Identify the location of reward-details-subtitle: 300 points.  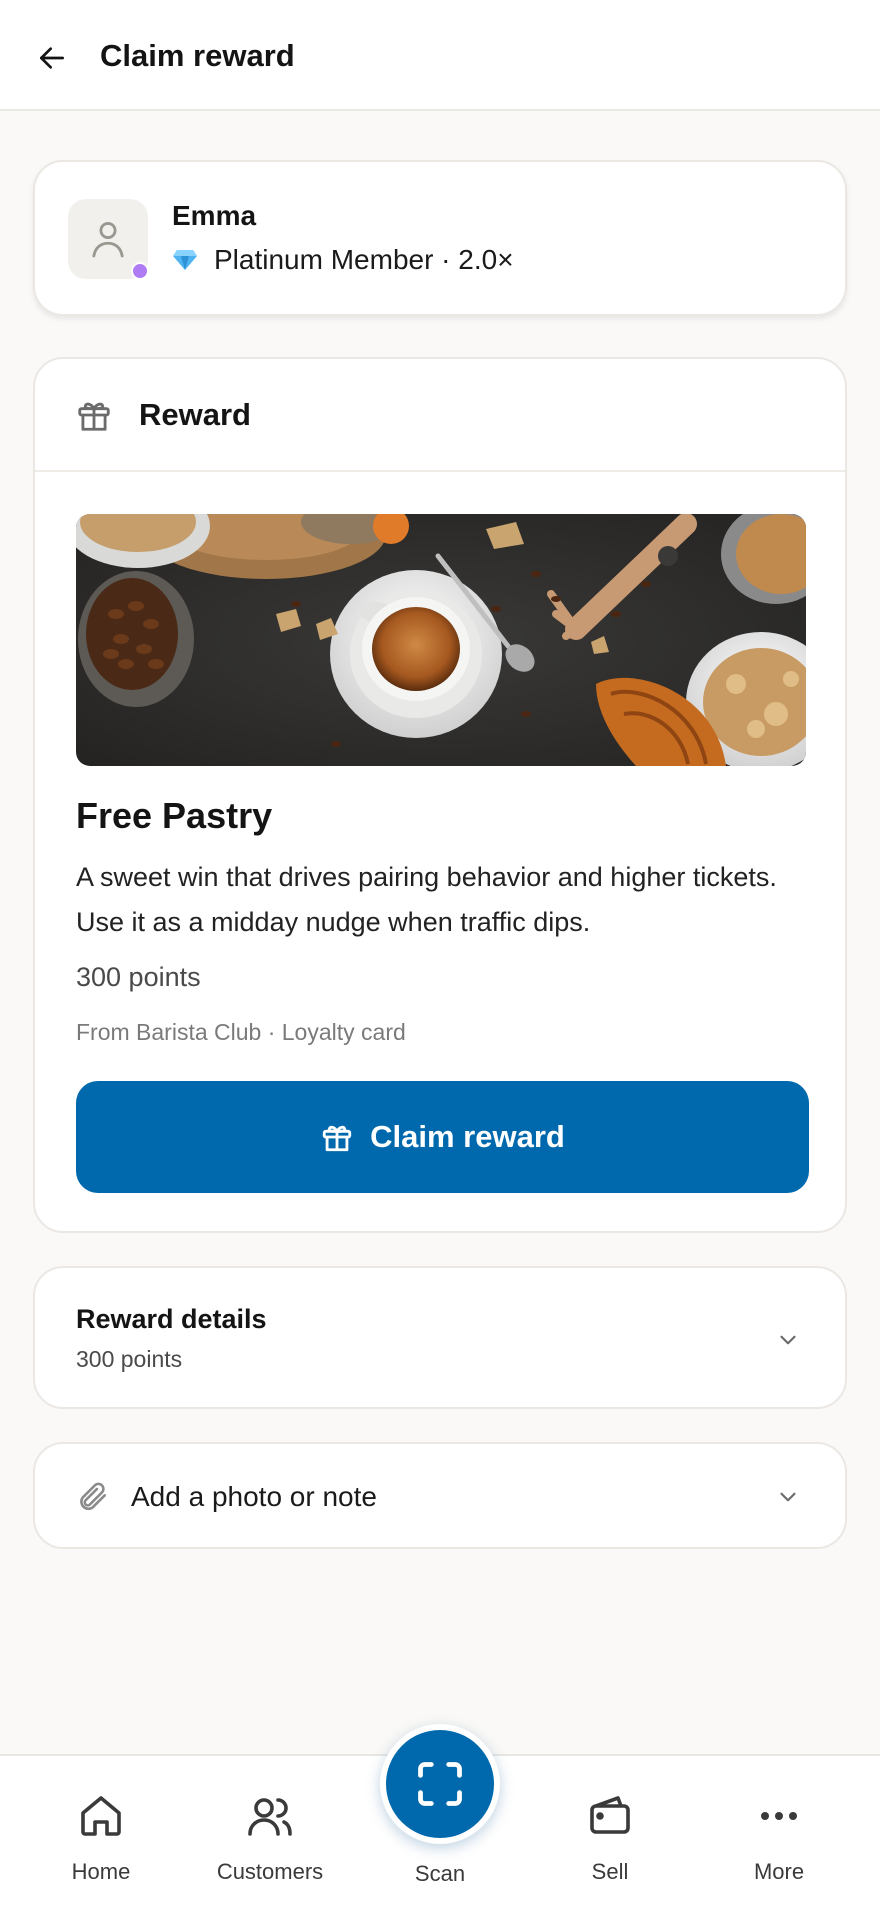
(129, 1359).